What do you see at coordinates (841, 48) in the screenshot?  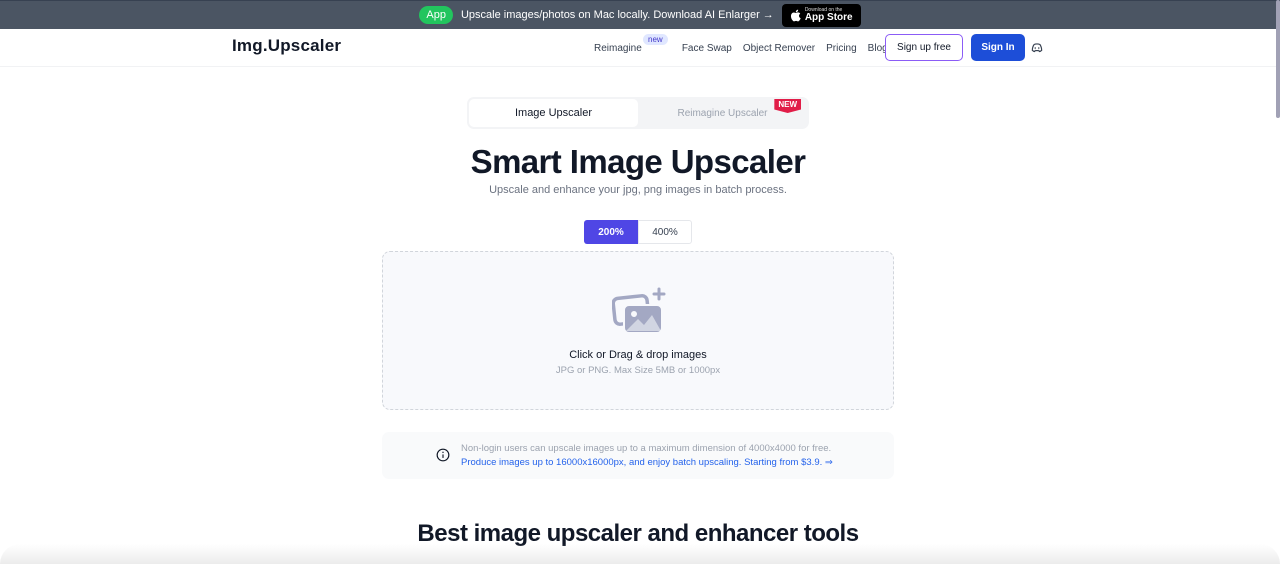 I see `nav-link-pricing: Pricing` at bounding box center [841, 48].